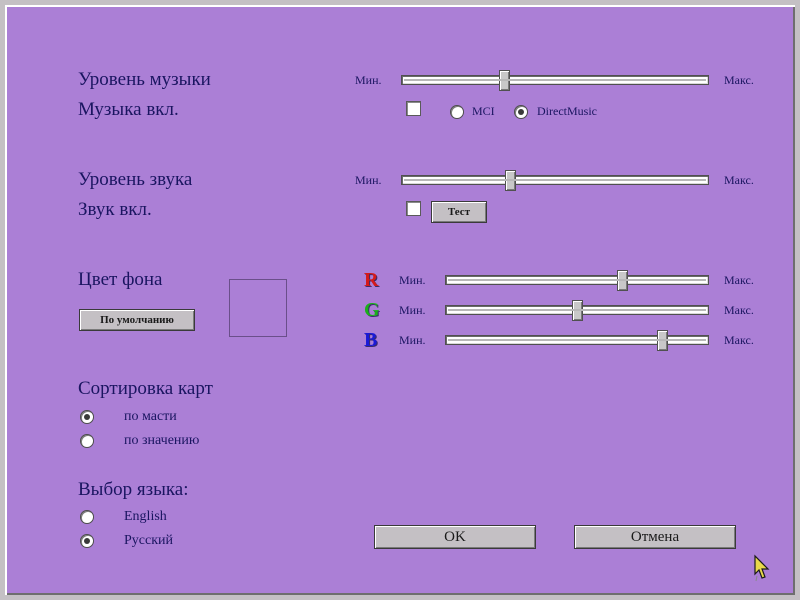  What do you see at coordinates (115, 209) in the screenshot?
I see `sound-enabled-label: Звук вкл.` at bounding box center [115, 209].